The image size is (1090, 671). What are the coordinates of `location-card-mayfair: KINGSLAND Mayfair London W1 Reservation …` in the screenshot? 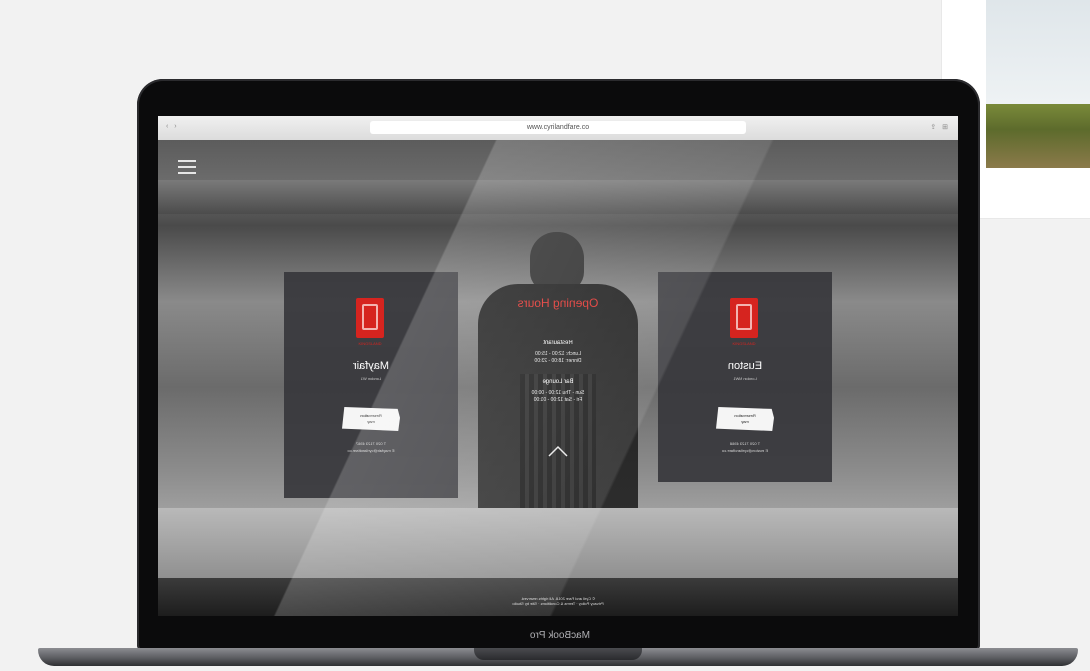 It's located at (371, 385).